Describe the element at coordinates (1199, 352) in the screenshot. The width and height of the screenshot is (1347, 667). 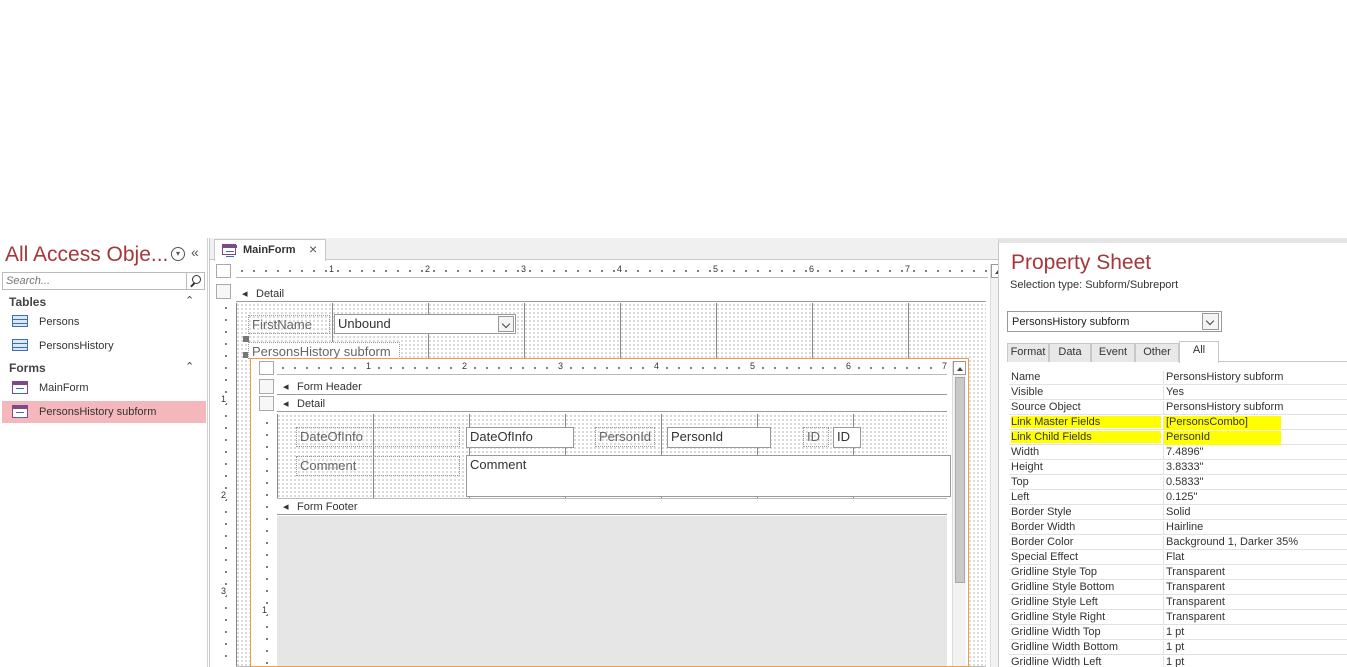
I see `tab-all: All` at that location.